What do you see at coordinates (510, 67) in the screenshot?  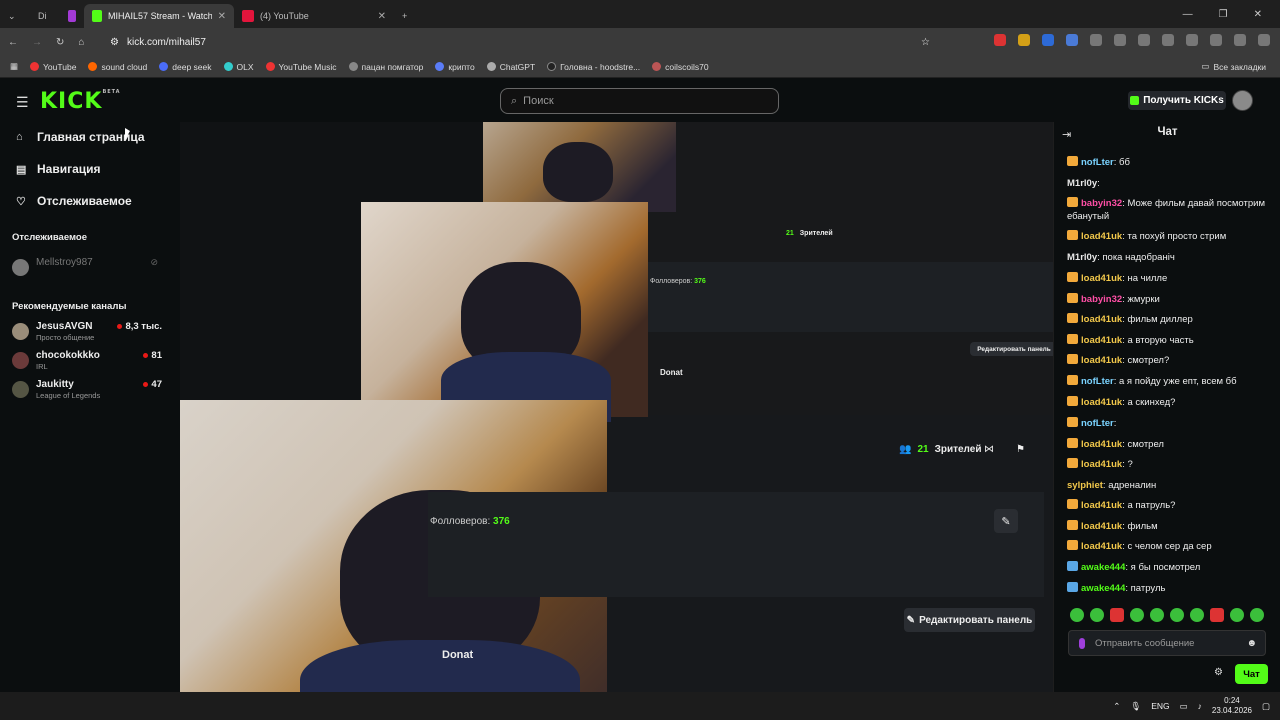 I see `bookmark-item: ChatGPT` at bounding box center [510, 67].